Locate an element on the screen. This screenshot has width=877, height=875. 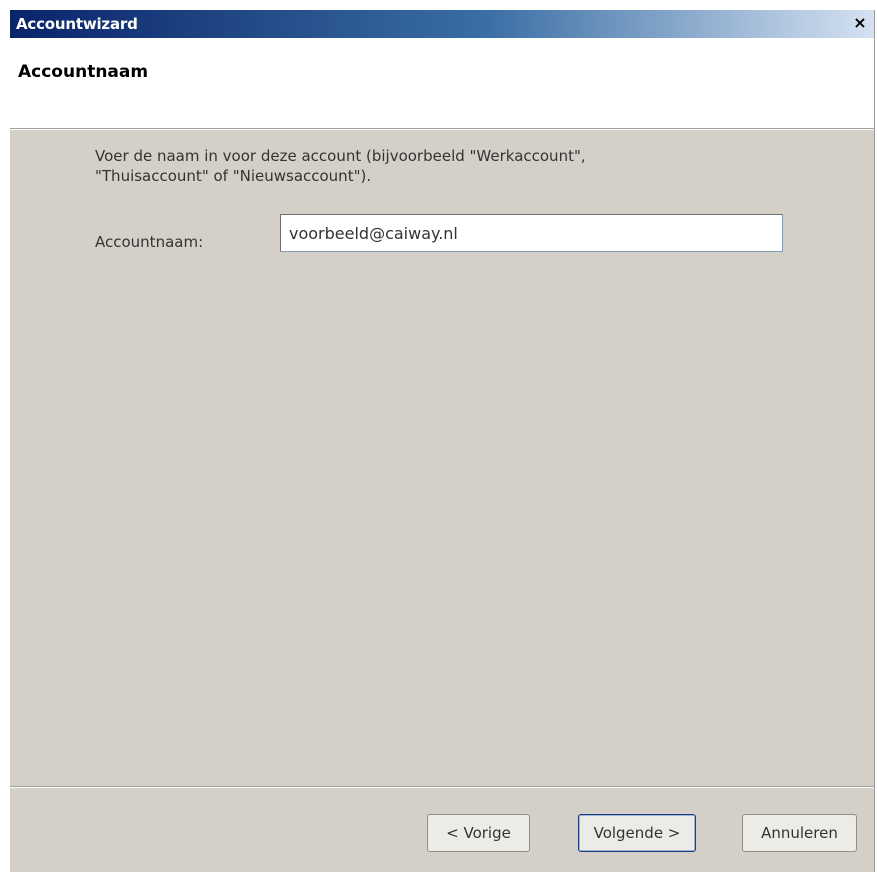
wizard-header: Accountnaam is located at coordinates (442, 83).